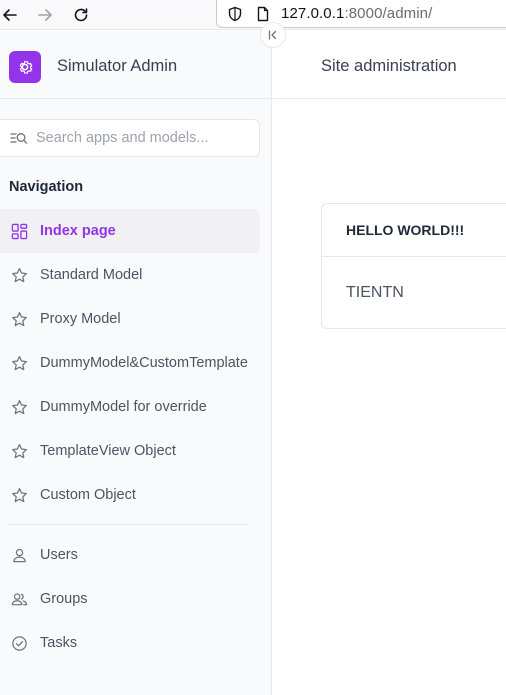 This screenshot has height=695, width=506. I want to click on brand-logo, so click(25, 67).